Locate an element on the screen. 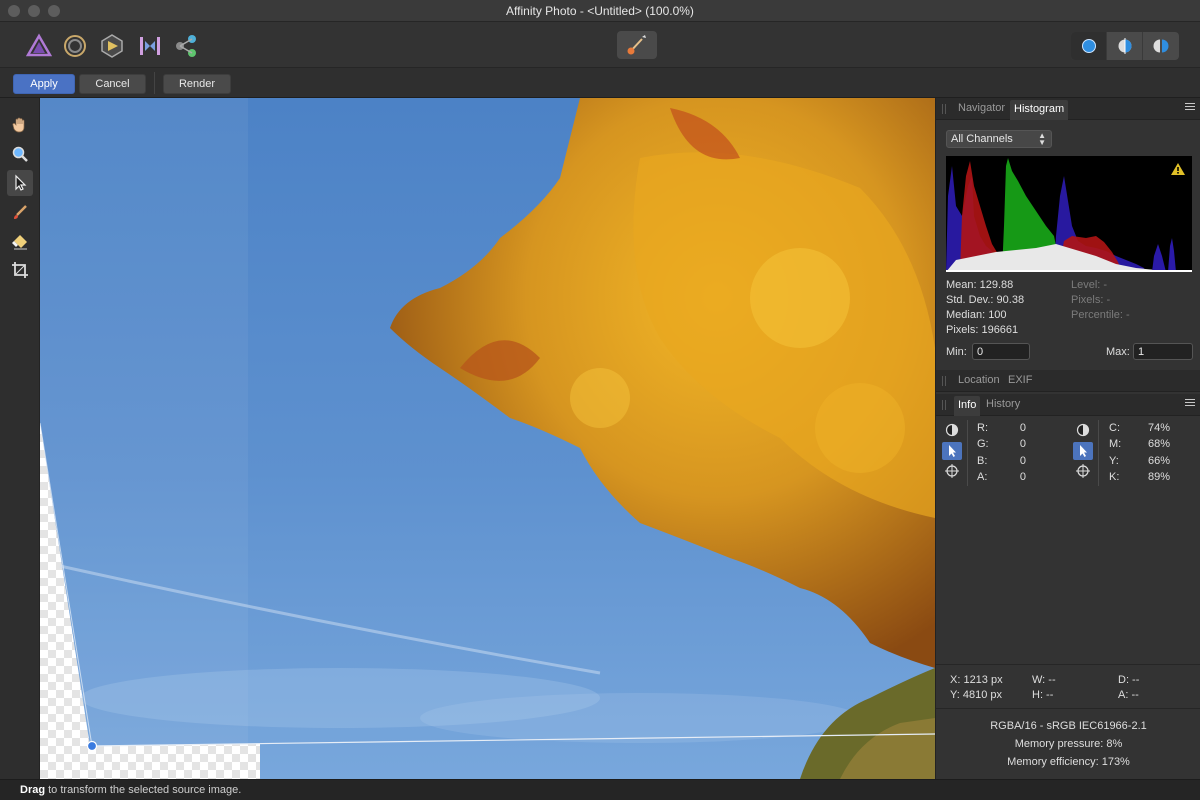 Image resolution: width=1200 pixels, height=800 pixels. info-cmyk-value: 68% is located at coordinates (1158, 444).